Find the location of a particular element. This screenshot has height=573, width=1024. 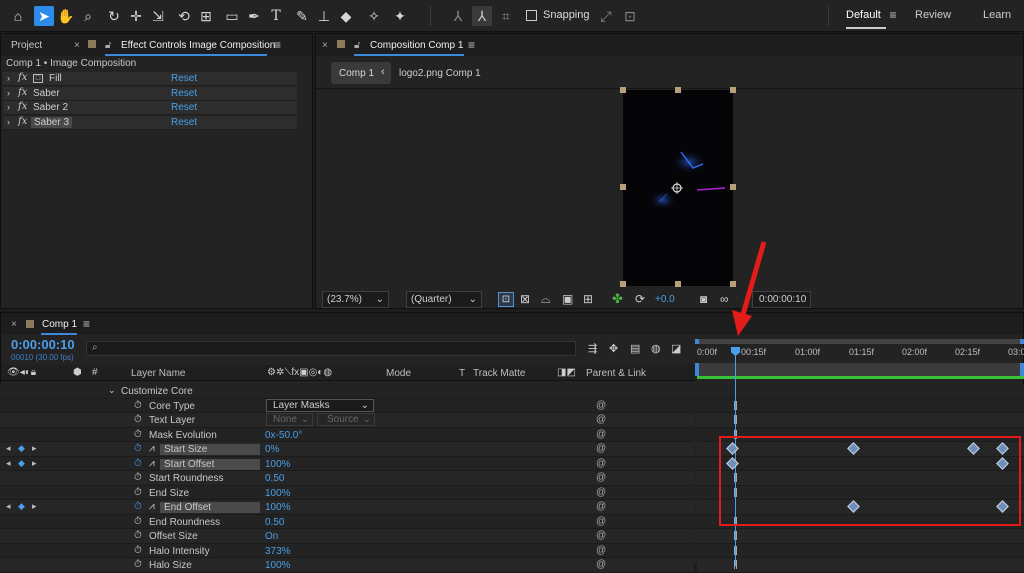

expand-arrow-icon: ⌄ is located at coordinates (112, 390).